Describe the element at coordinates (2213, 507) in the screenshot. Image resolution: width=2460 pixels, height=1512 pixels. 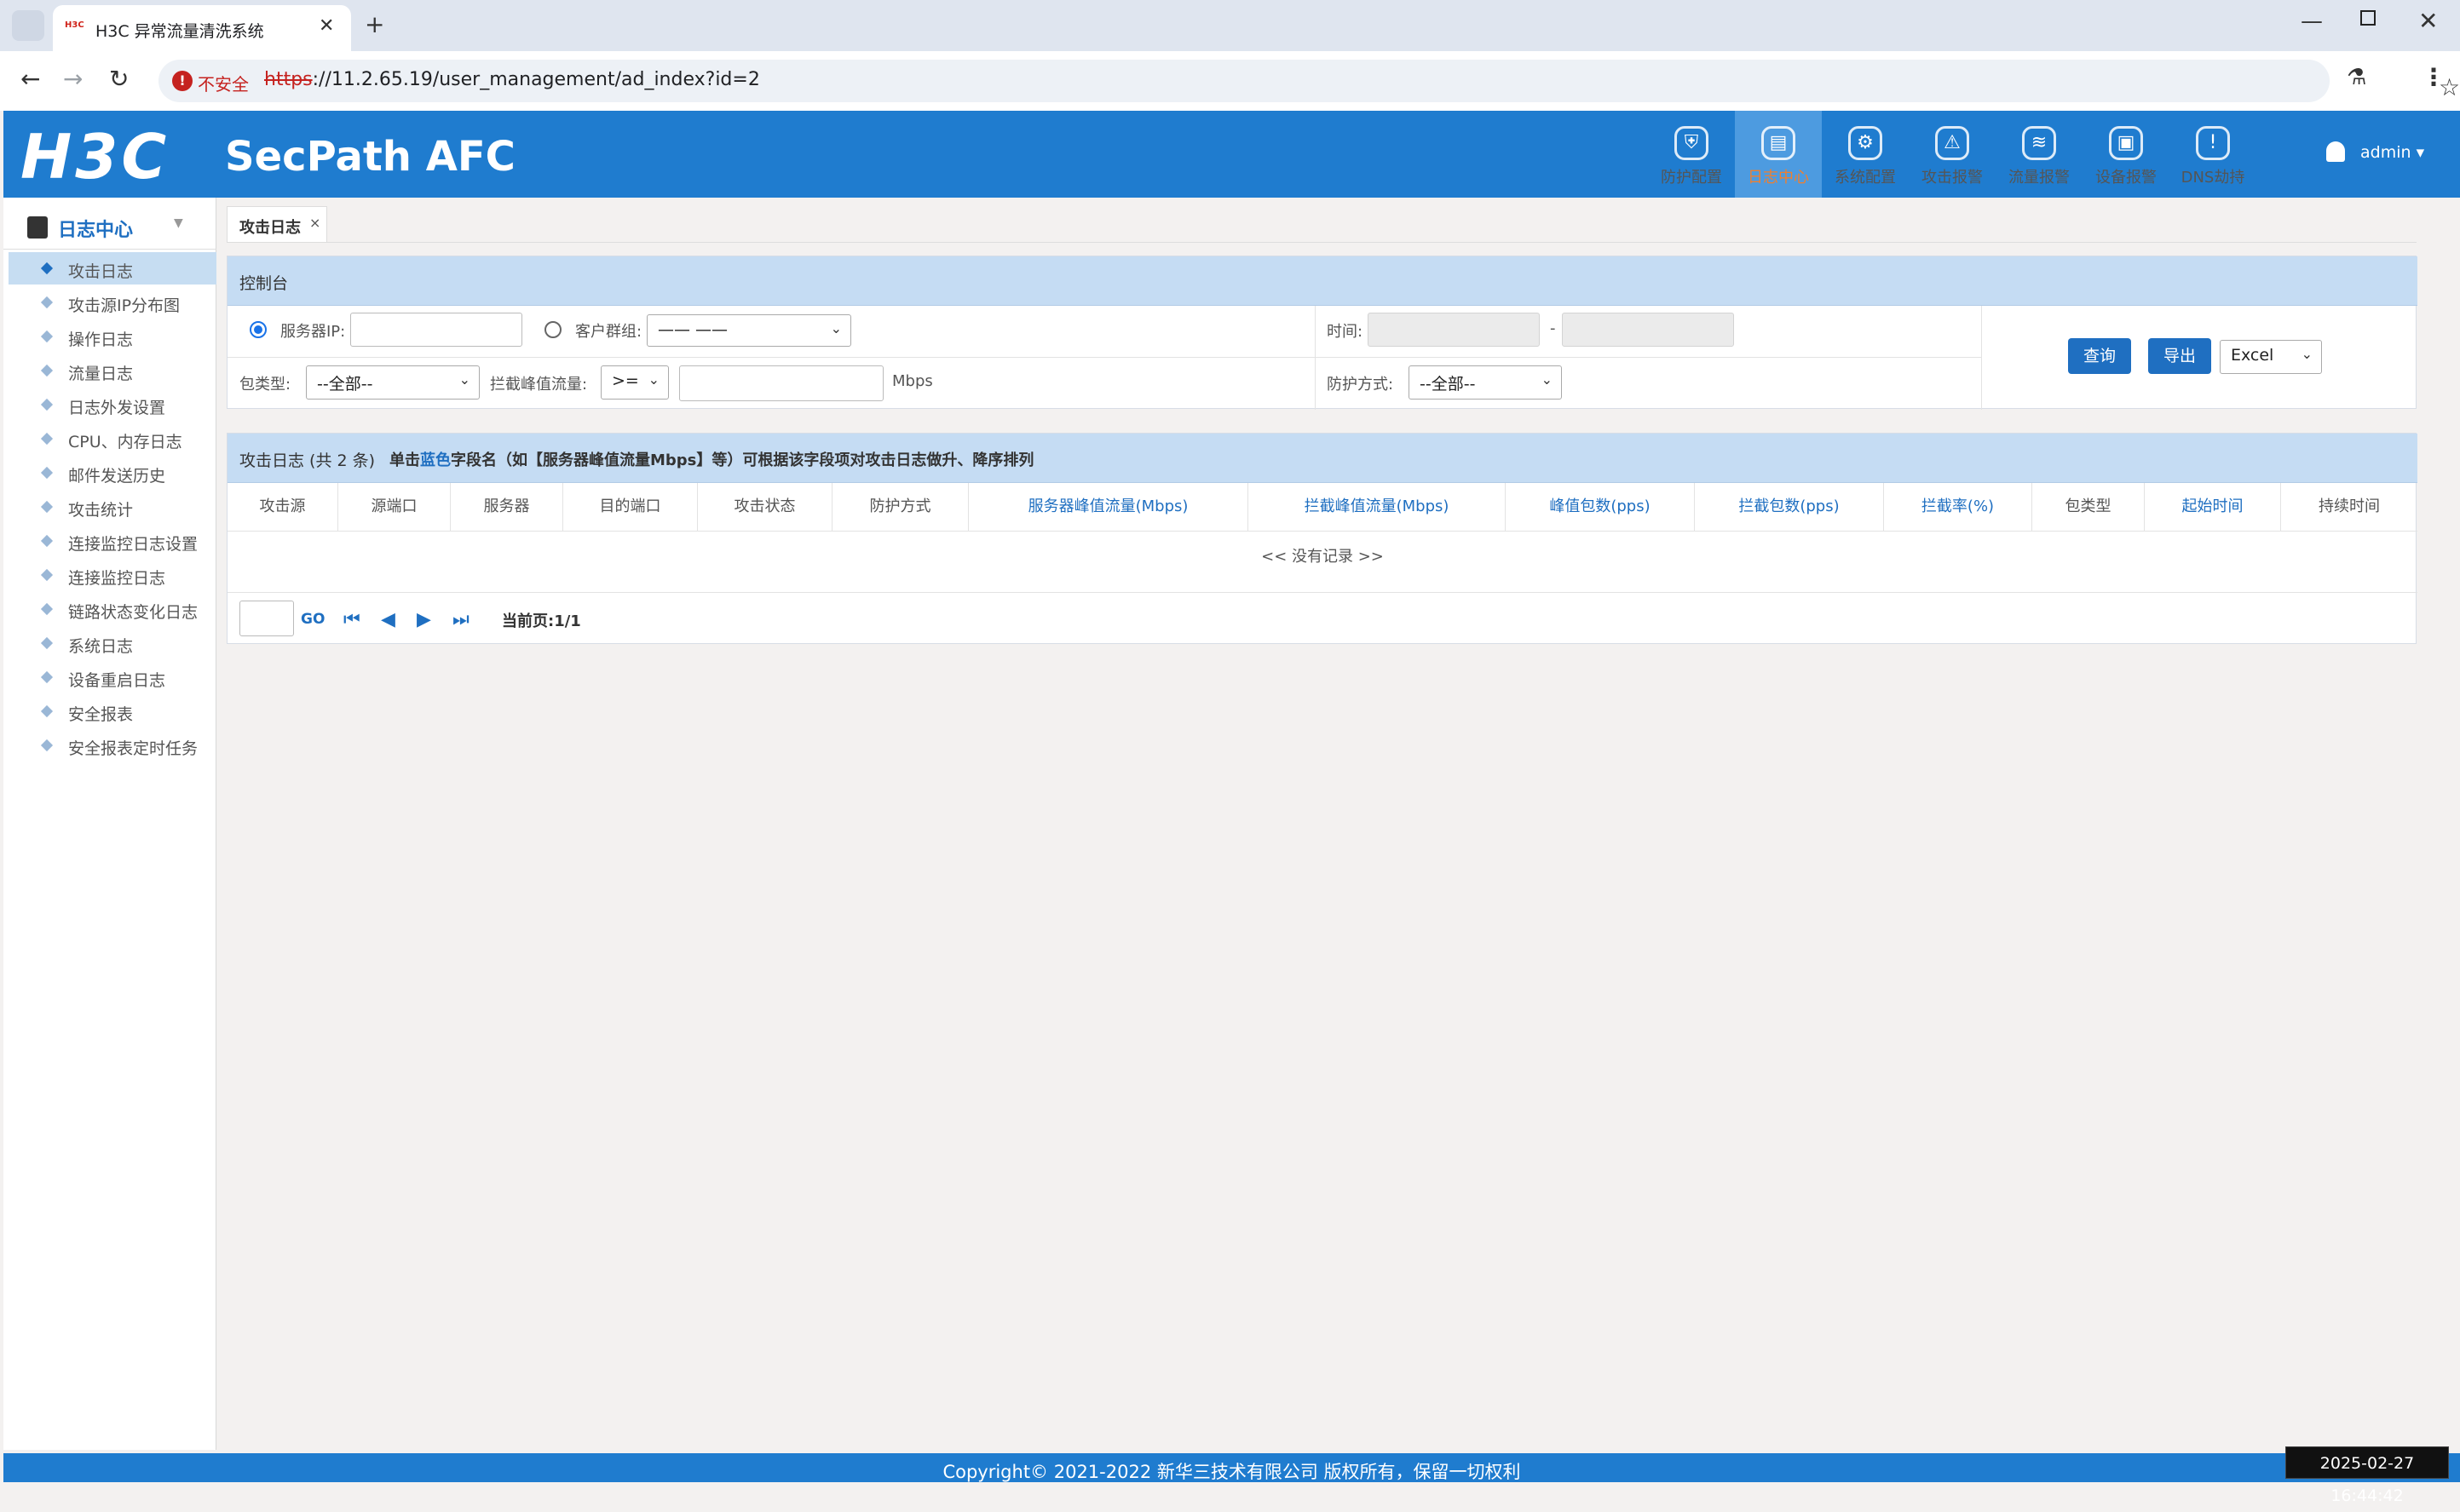
I see `col-start-time: 起始时间` at that location.